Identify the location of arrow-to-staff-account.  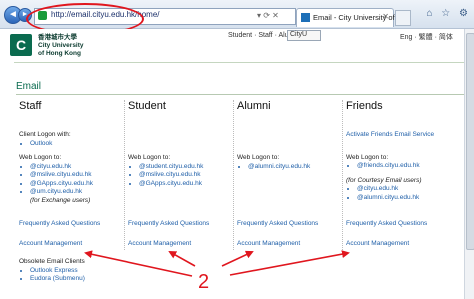
(138, 263).